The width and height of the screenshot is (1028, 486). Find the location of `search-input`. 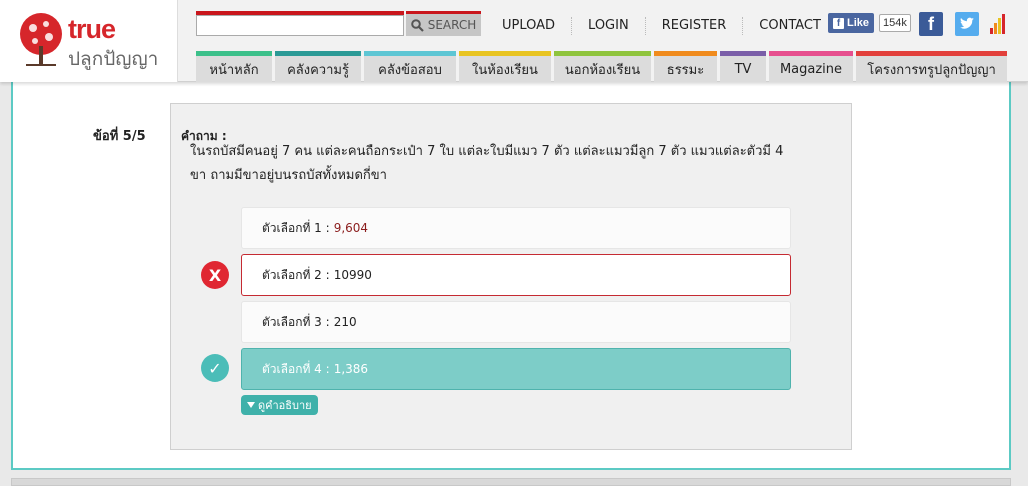

search-input is located at coordinates (300, 25).